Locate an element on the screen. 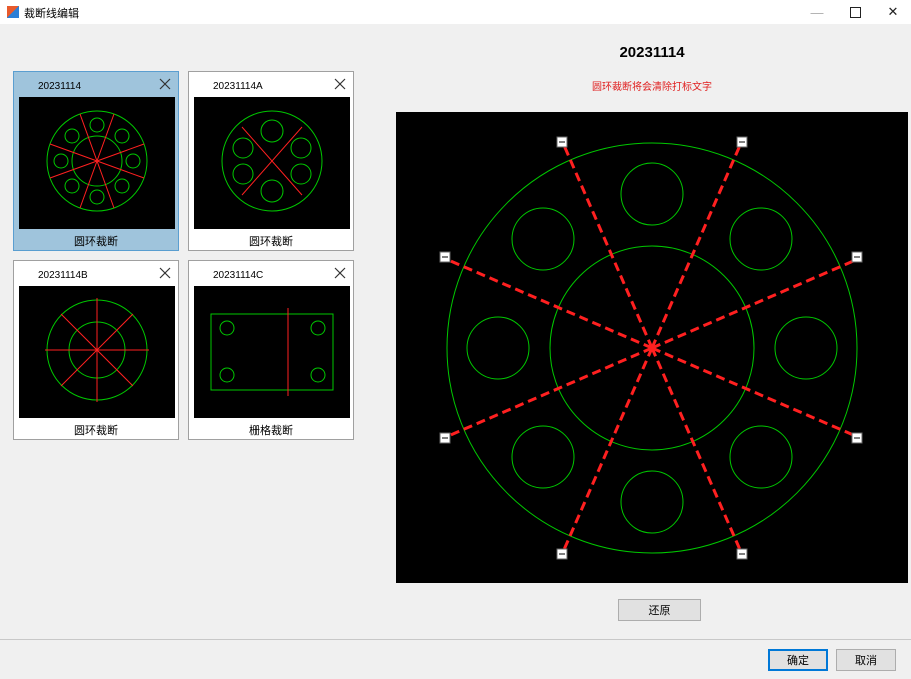  cut-card-2: 20231114A 圆环裁断 is located at coordinates (271, 161).